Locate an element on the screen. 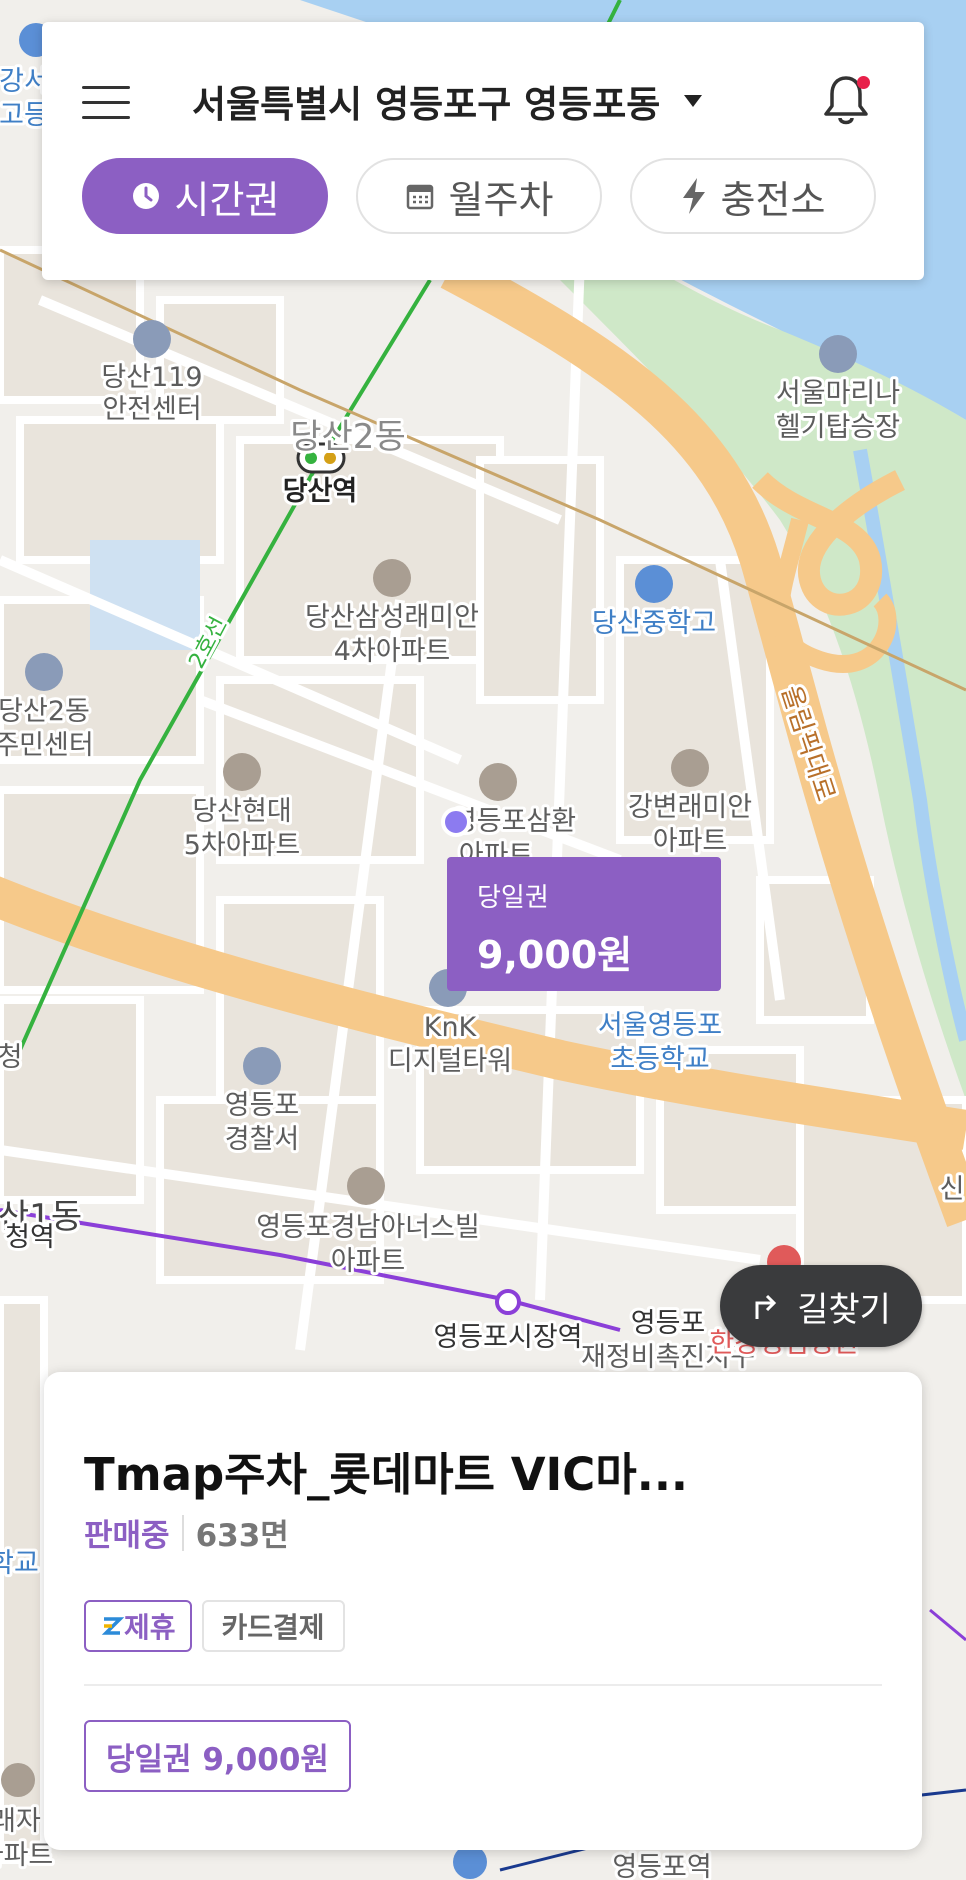 This screenshot has width=966, height=1880. label-police-1: 영등포 is located at coordinates (262, 1105).